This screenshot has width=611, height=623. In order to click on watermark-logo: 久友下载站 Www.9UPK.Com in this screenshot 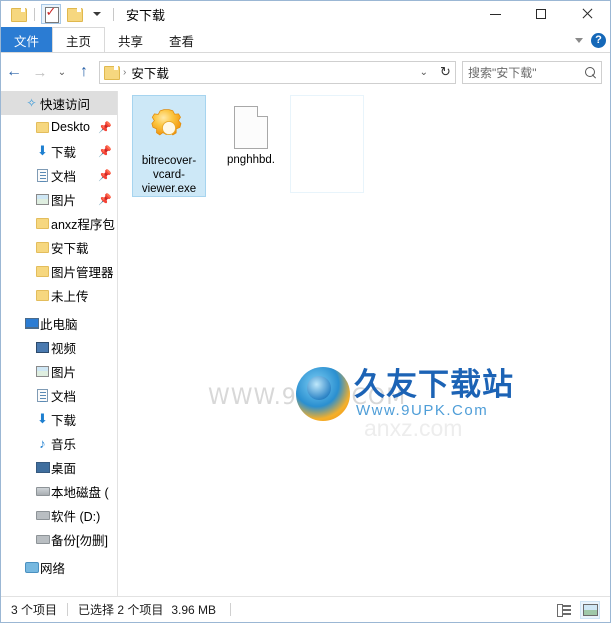, I will do `click(405, 394)`.